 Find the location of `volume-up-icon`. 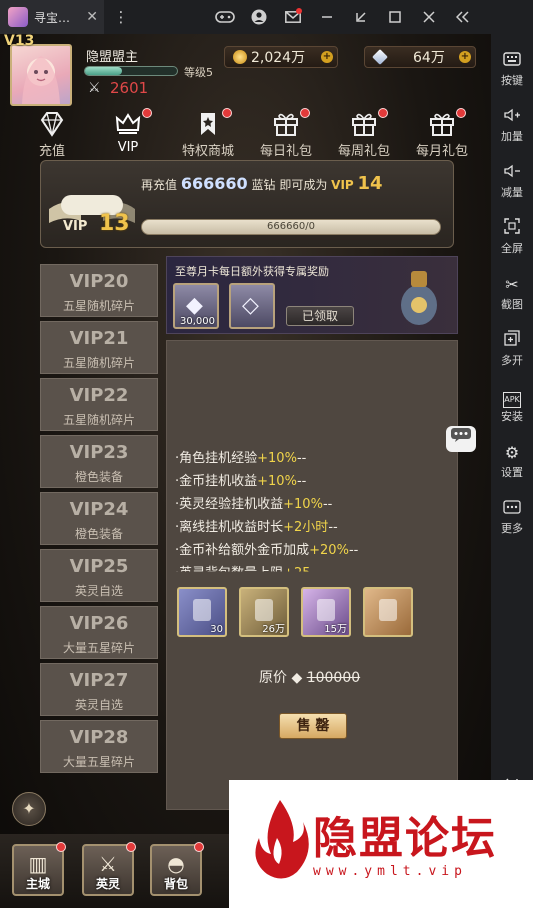

volume-up-icon is located at coordinates (512, 117).